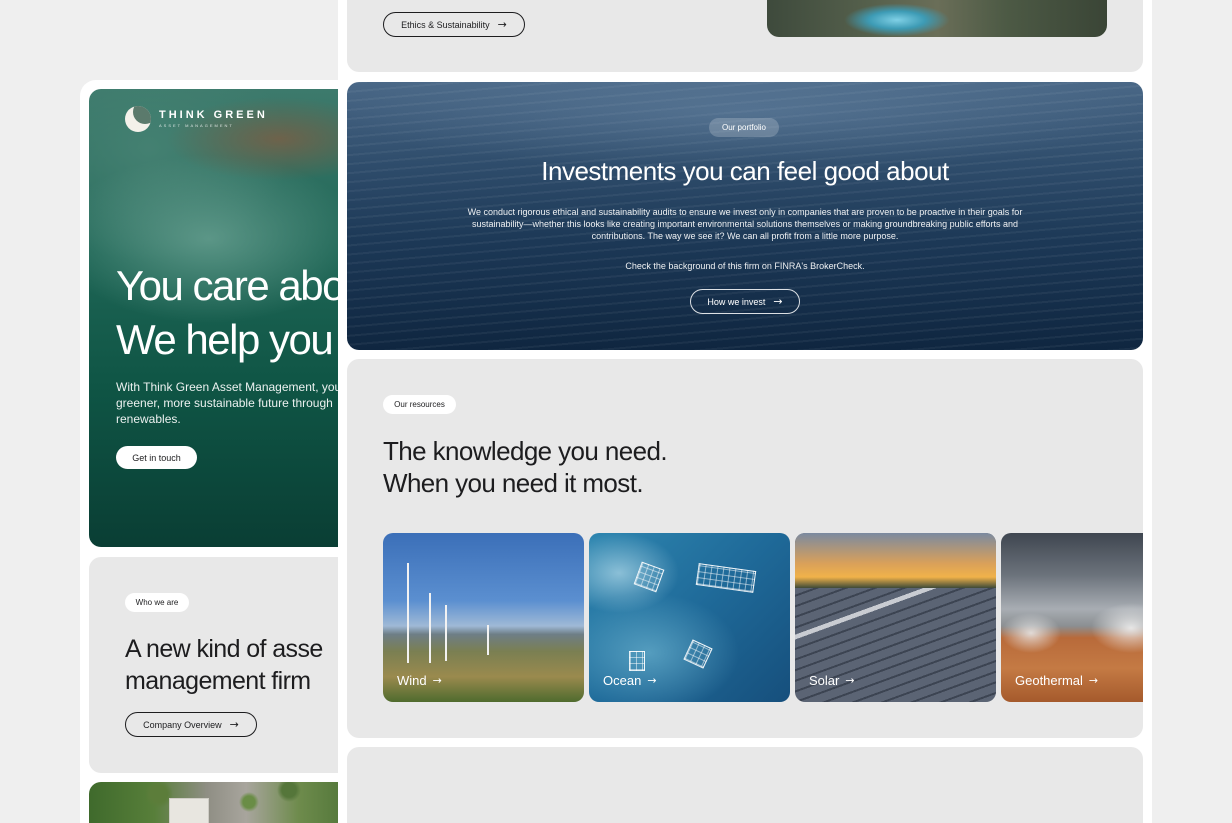 The height and width of the screenshot is (823, 1232). I want to click on sunset-sky, so click(895, 560).